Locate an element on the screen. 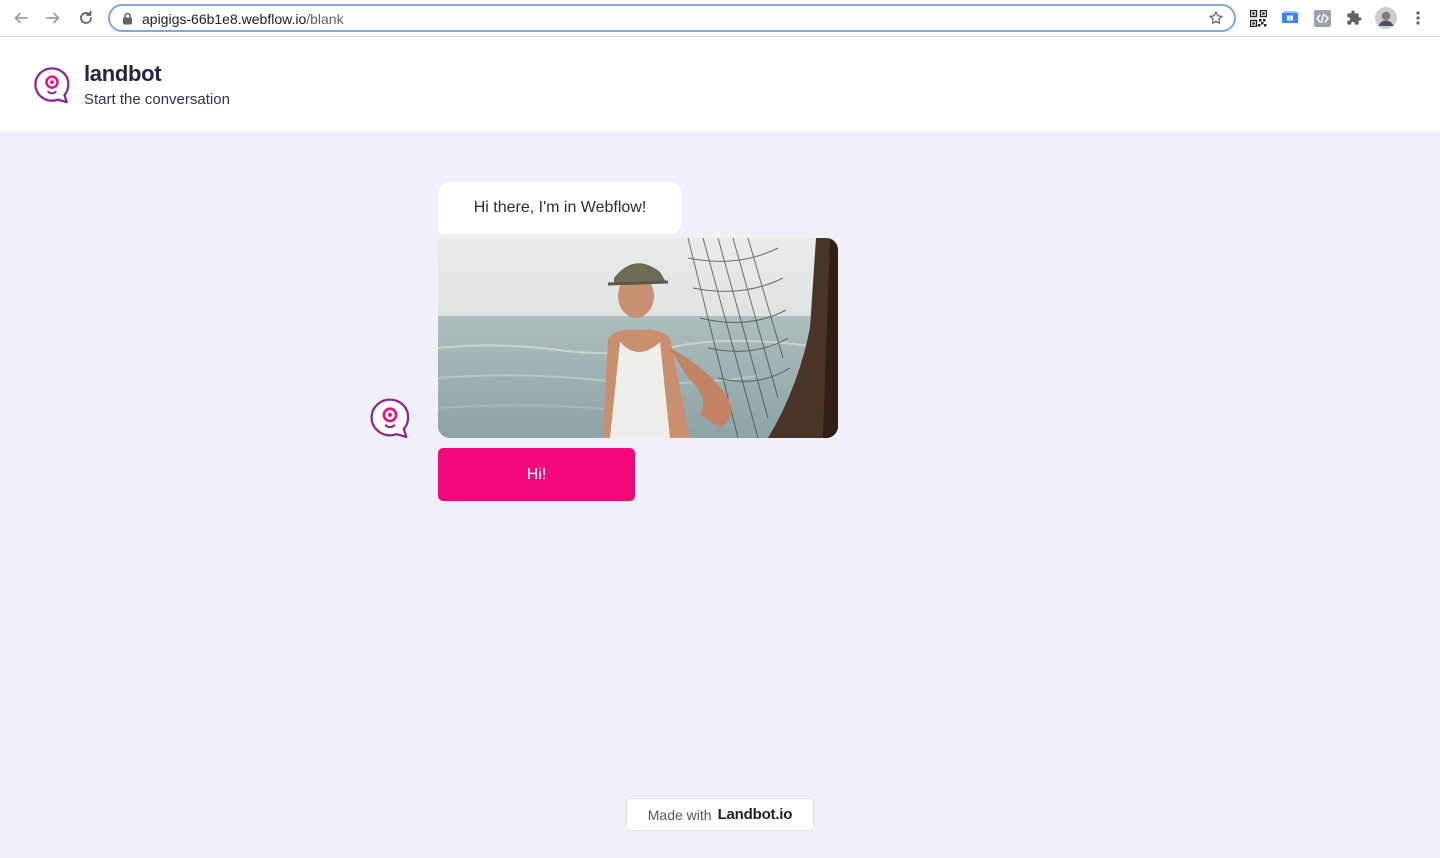 The image size is (1440, 858). landbot-logo-icon is located at coordinates (52, 87).